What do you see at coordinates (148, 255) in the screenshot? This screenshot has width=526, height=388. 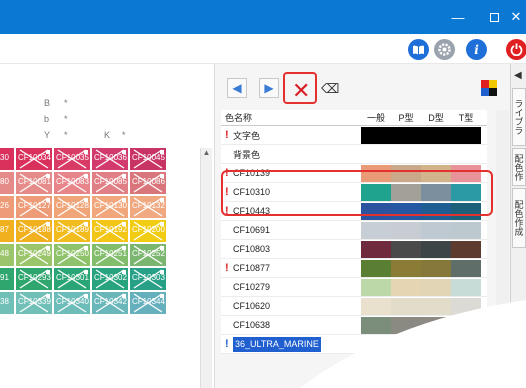 I see `swatch-cell: CF10252` at bounding box center [148, 255].